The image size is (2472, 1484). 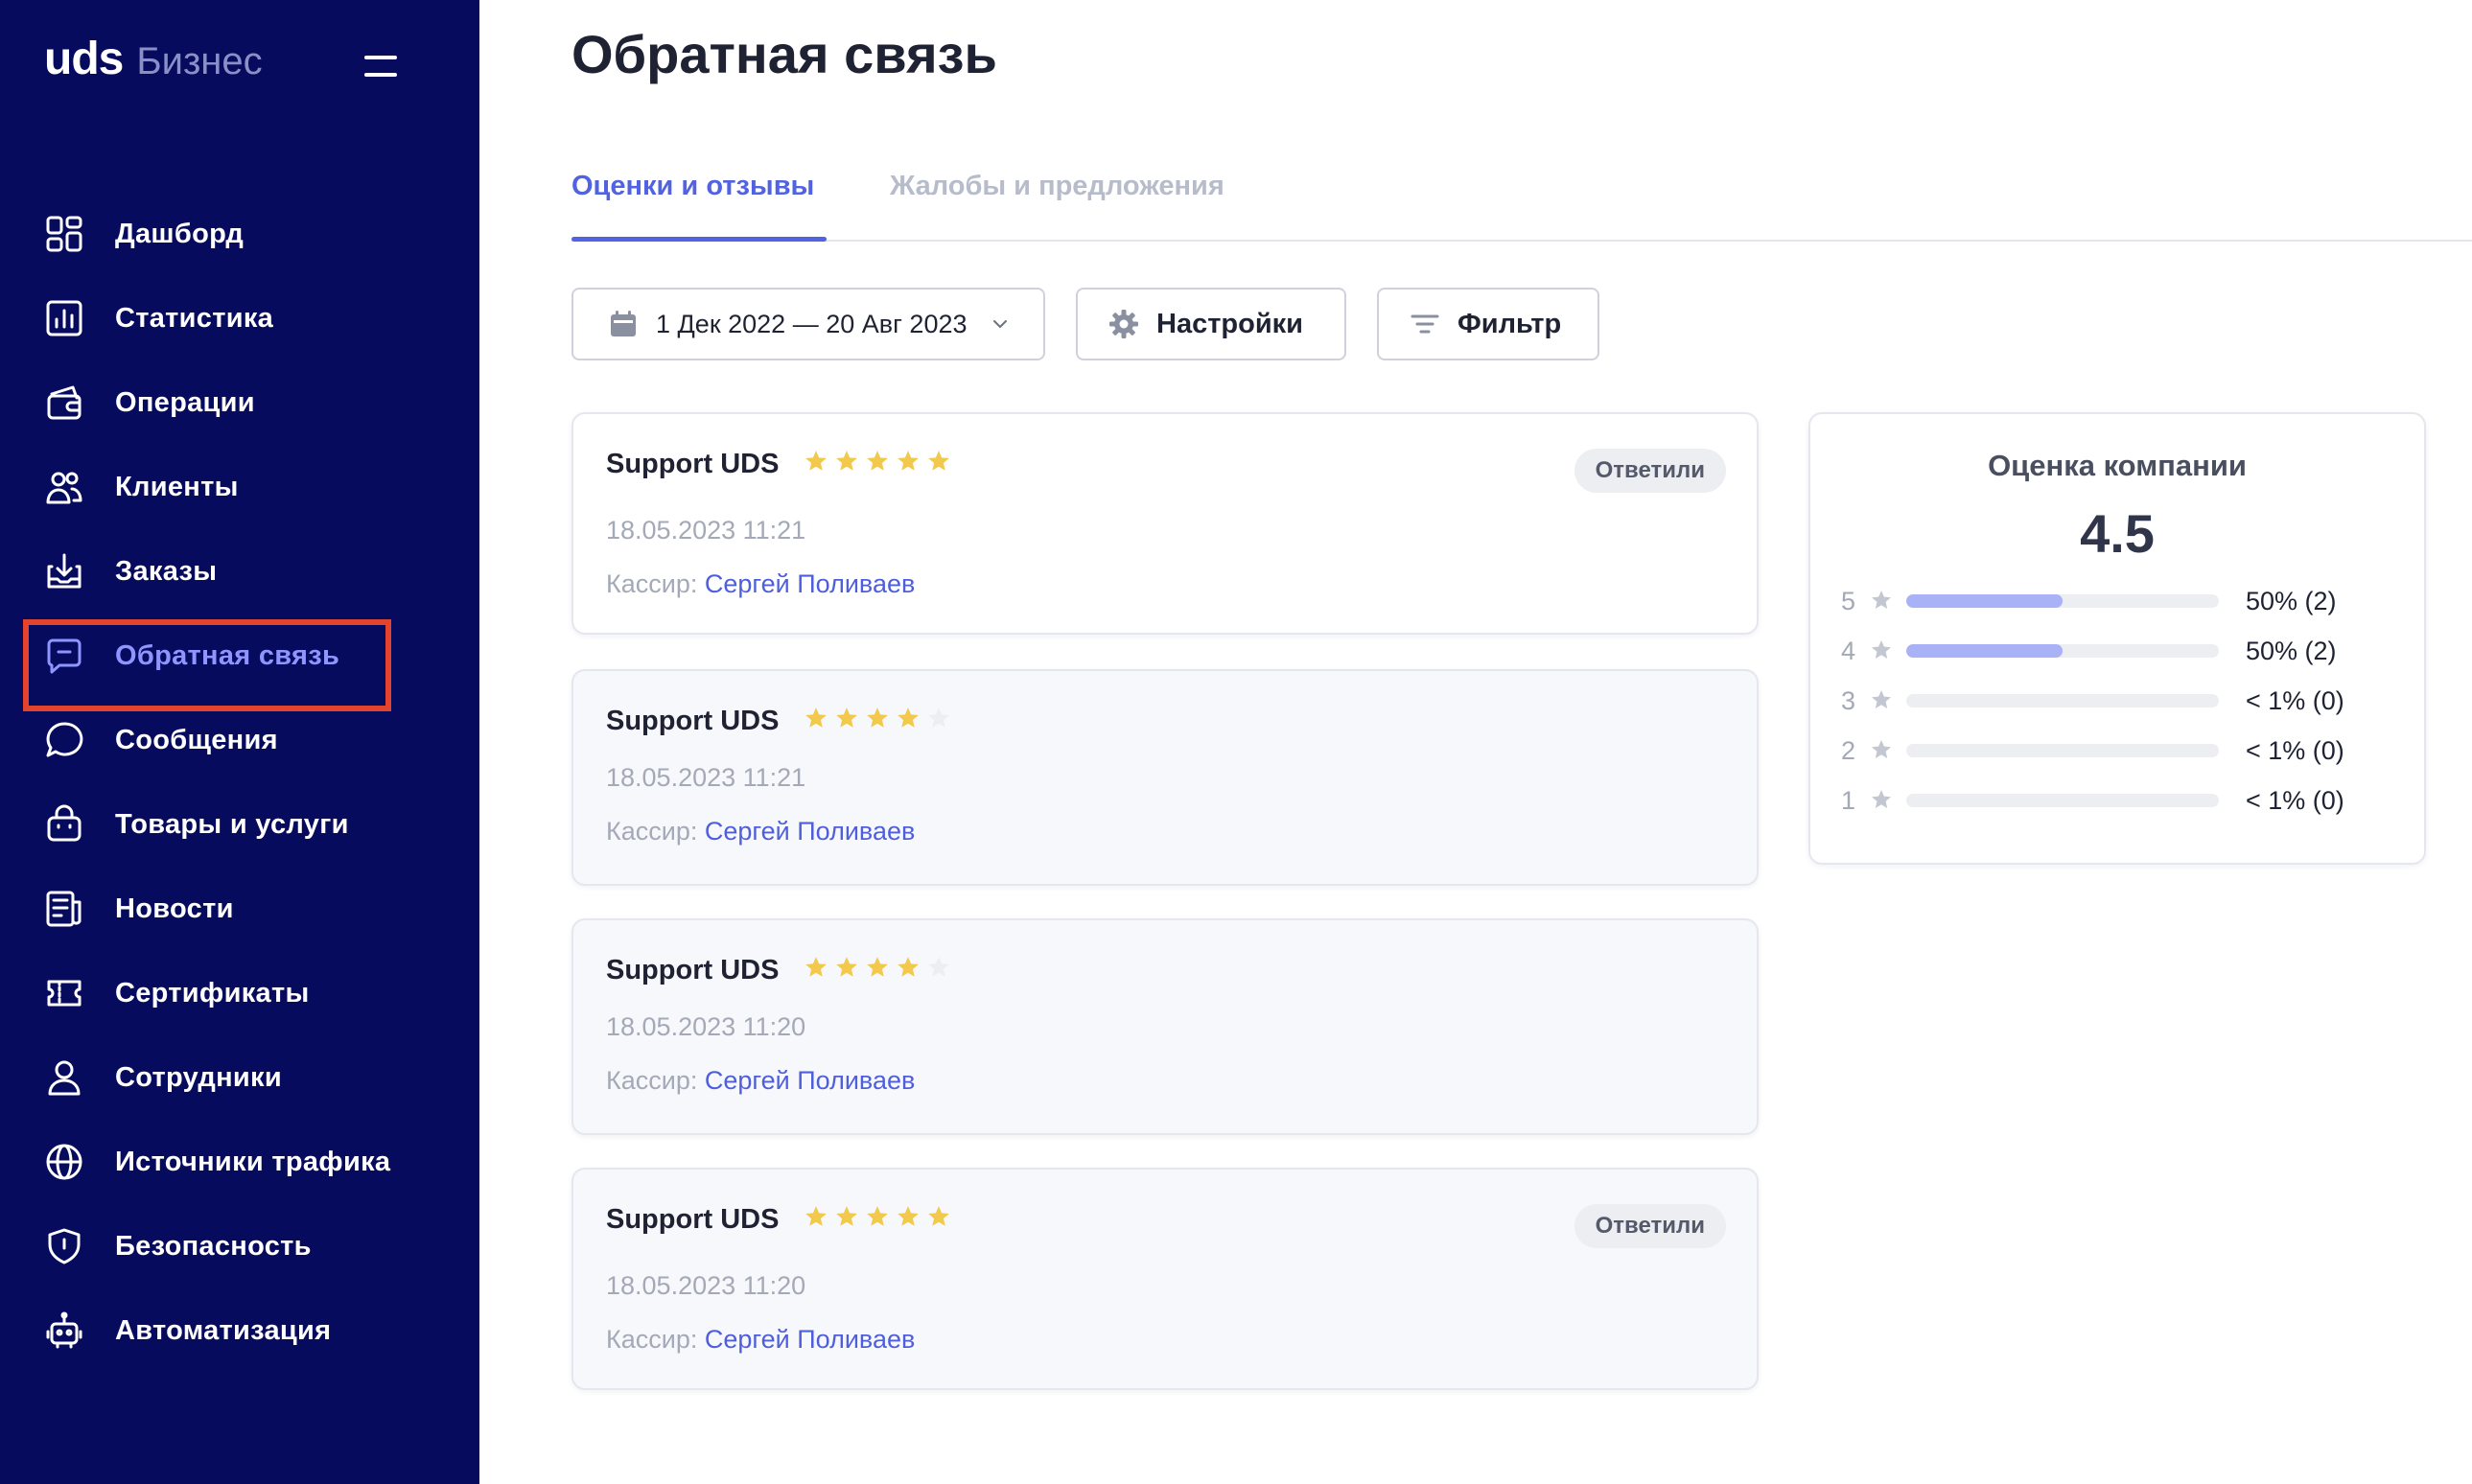 I want to click on sidebar-item-bag: Товары и услуги, so click(x=239, y=825).